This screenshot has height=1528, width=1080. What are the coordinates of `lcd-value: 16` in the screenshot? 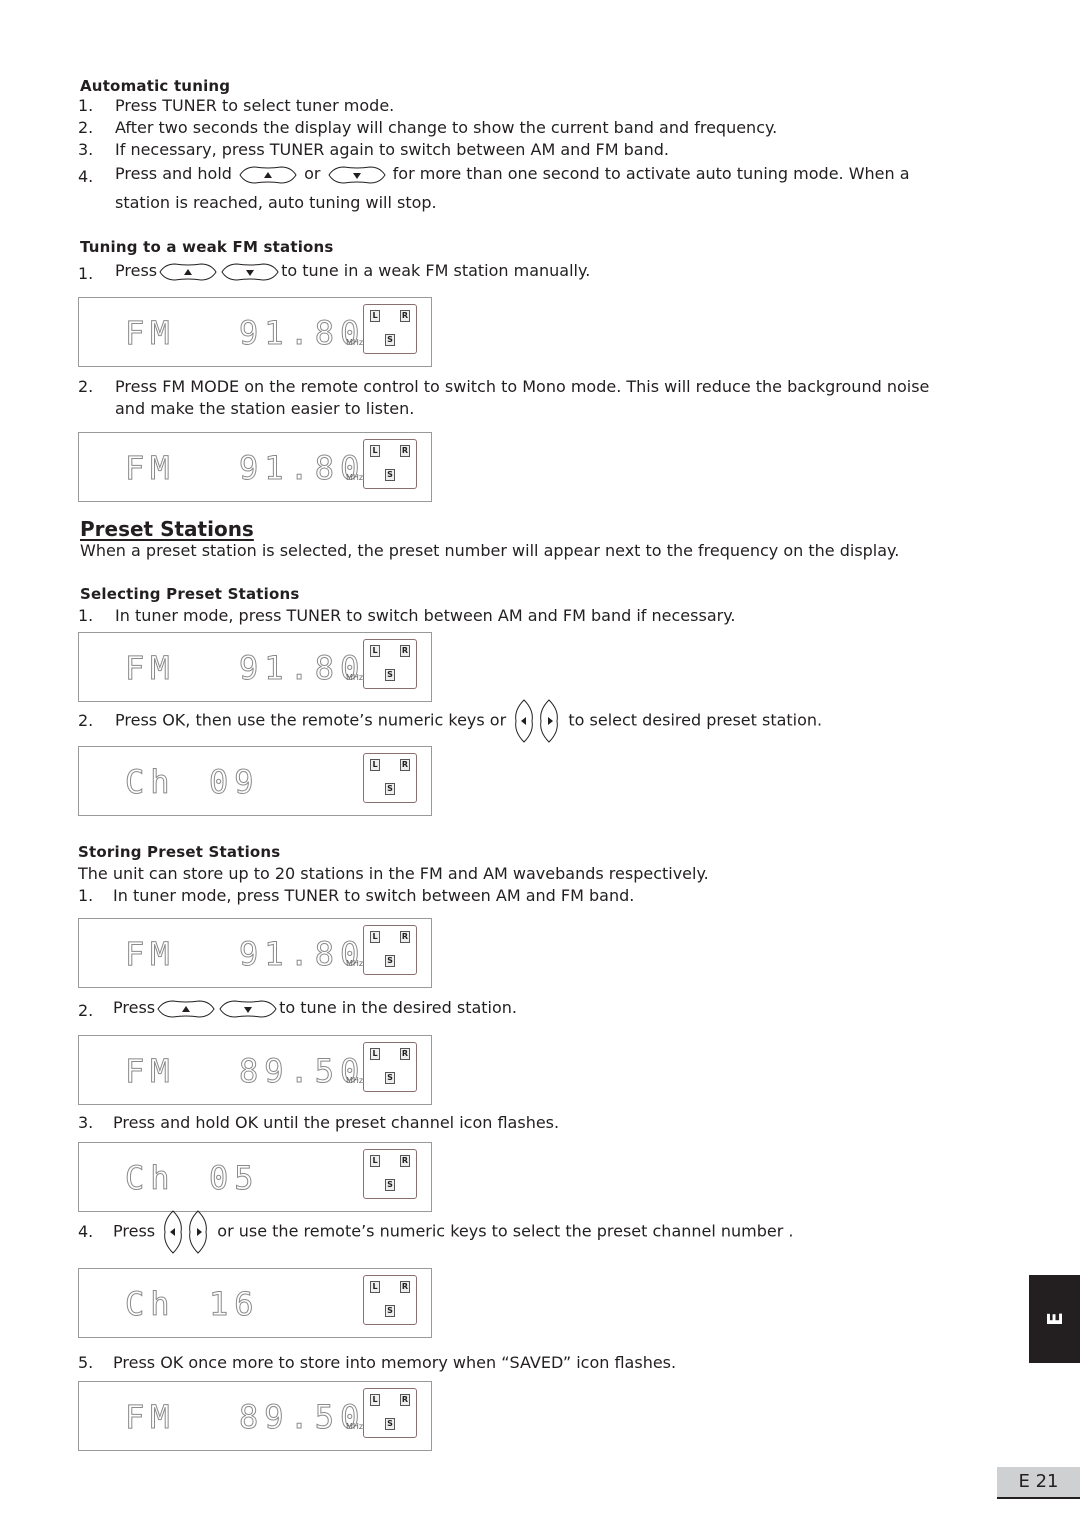 It's located at (234, 1304).